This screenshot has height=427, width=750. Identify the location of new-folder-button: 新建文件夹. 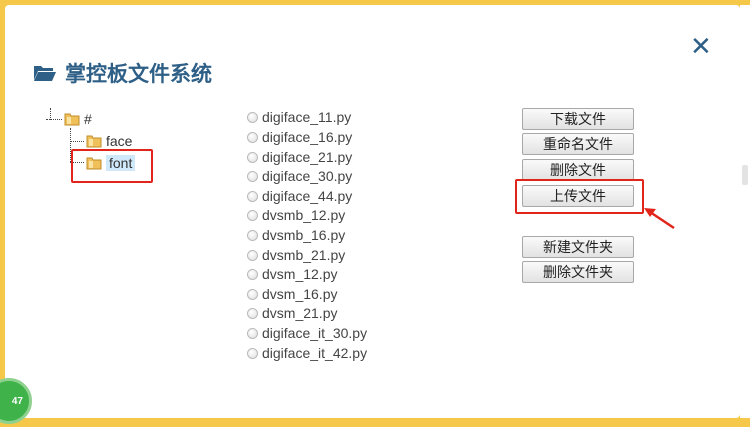
(578, 247).